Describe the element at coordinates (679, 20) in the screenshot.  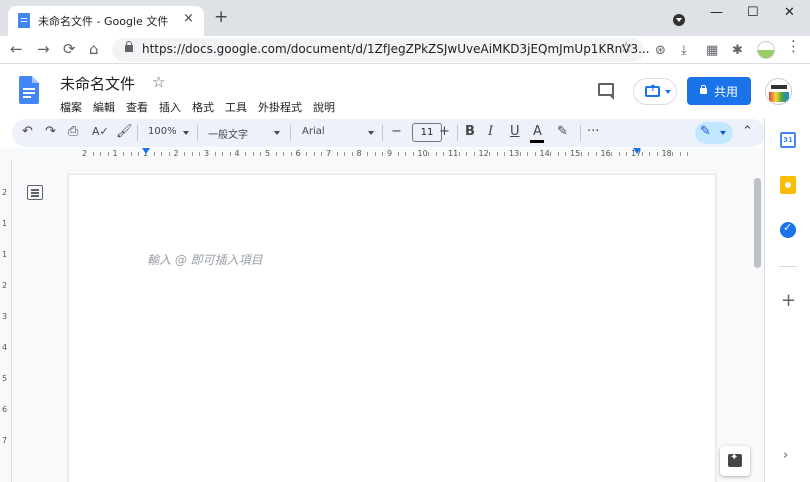
I see `tab-search-icon` at that location.